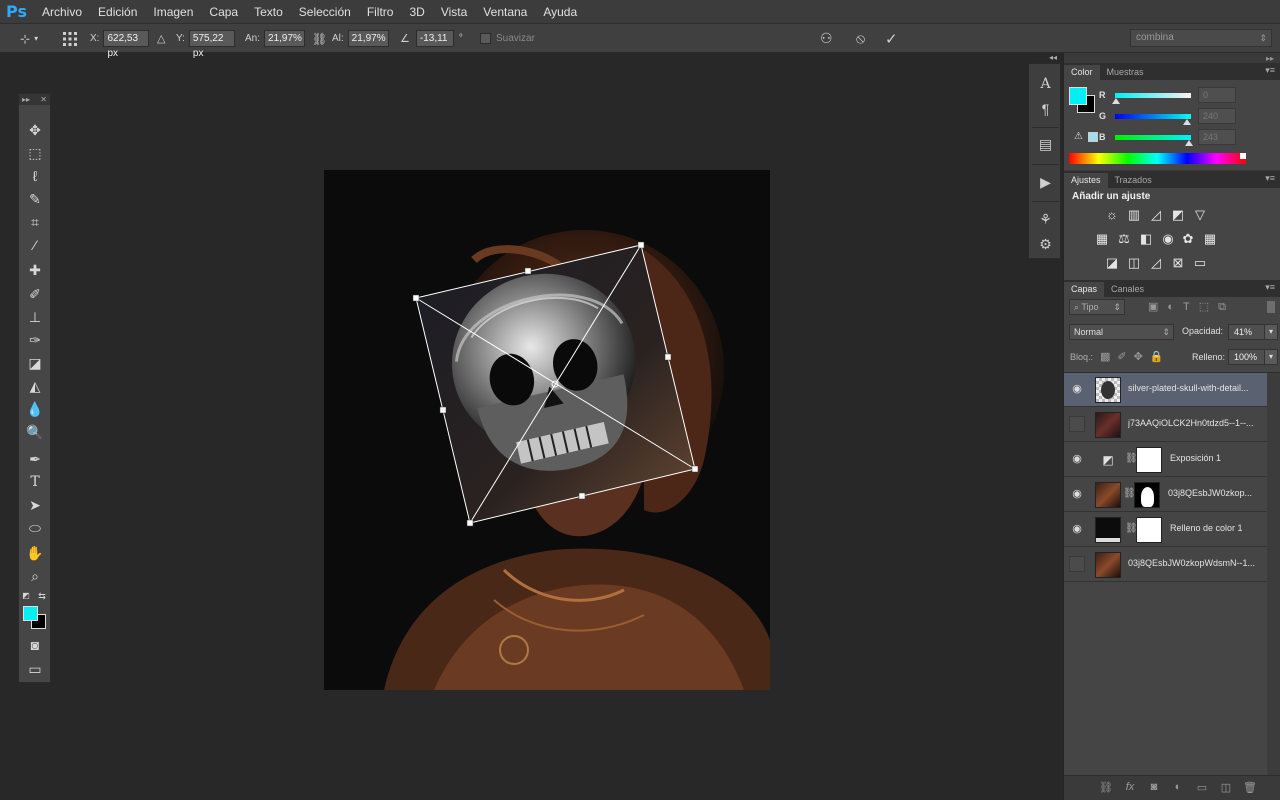 Image resolution: width=1280 pixels, height=800 pixels. Describe the element at coordinates (1156, 215) in the screenshot. I see `curves-icon: ◿` at that location.